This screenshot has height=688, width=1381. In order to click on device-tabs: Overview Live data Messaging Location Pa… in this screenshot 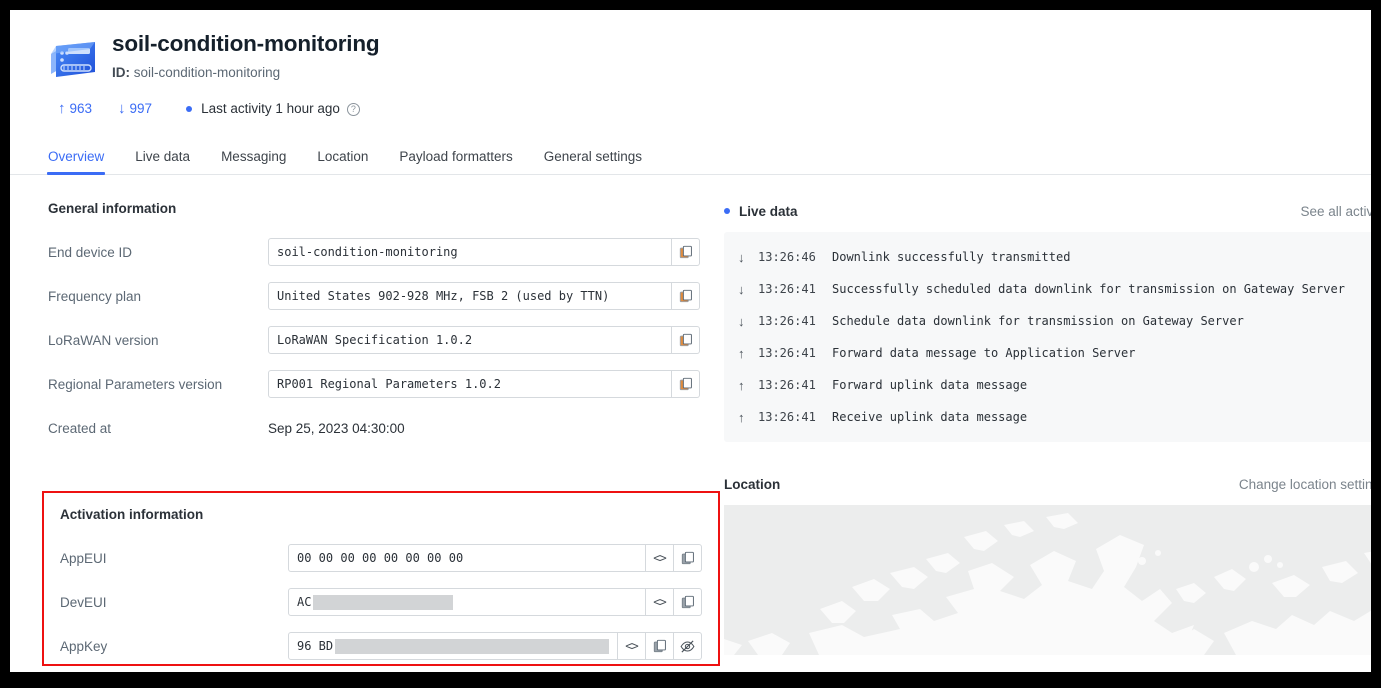, I will do `click(690, 156)`.